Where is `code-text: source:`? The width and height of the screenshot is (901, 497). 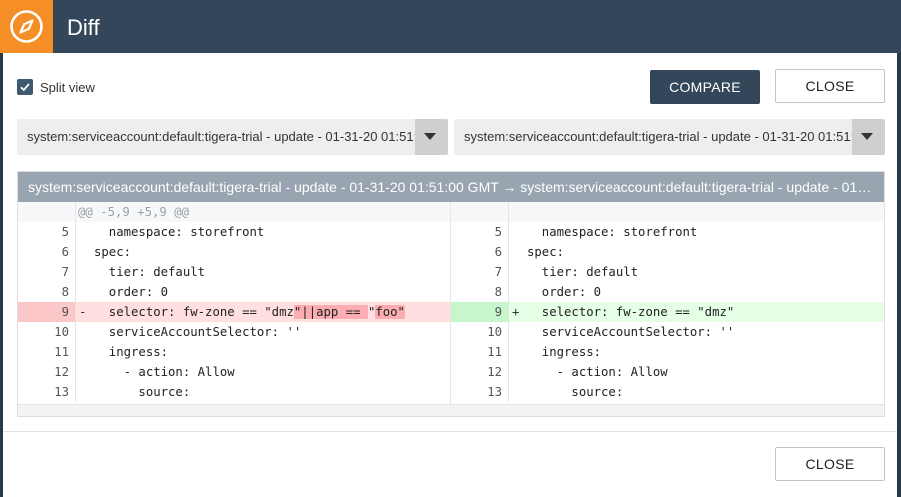 code-text: source: is located at coordinates (575, 392).